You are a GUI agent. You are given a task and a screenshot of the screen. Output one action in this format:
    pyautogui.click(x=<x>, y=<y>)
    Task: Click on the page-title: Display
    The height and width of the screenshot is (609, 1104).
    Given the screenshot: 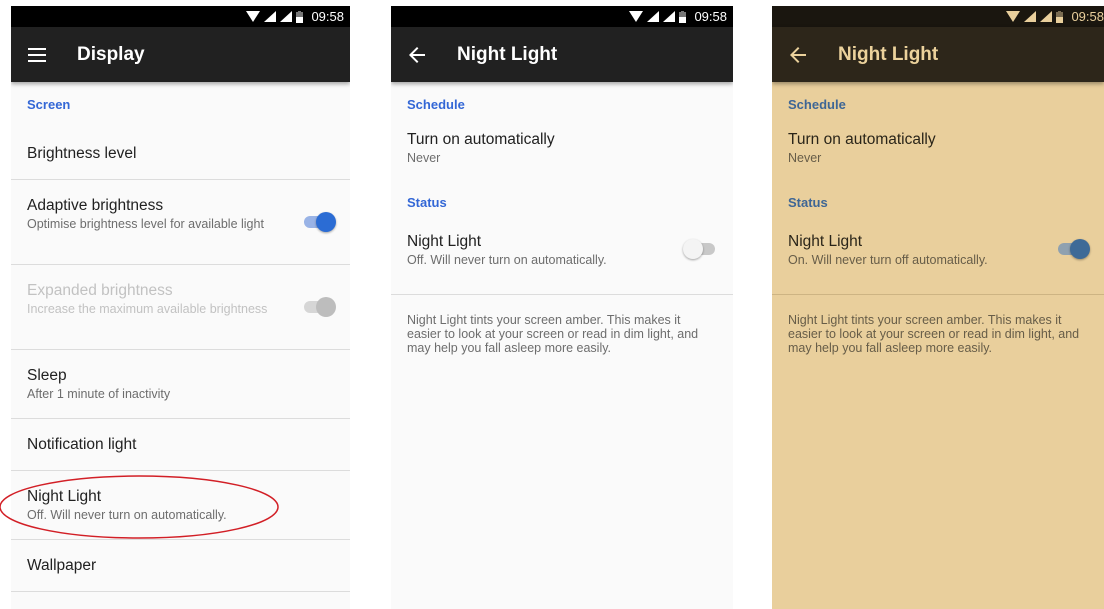 What is the action you would take?
    pyautogui.click(x=111, y=54)
    